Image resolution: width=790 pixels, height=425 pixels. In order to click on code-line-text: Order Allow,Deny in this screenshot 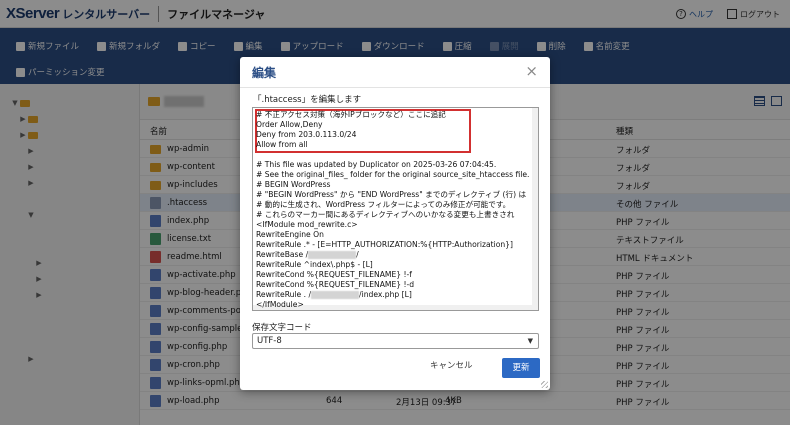, I will do `click(289, 124)`.